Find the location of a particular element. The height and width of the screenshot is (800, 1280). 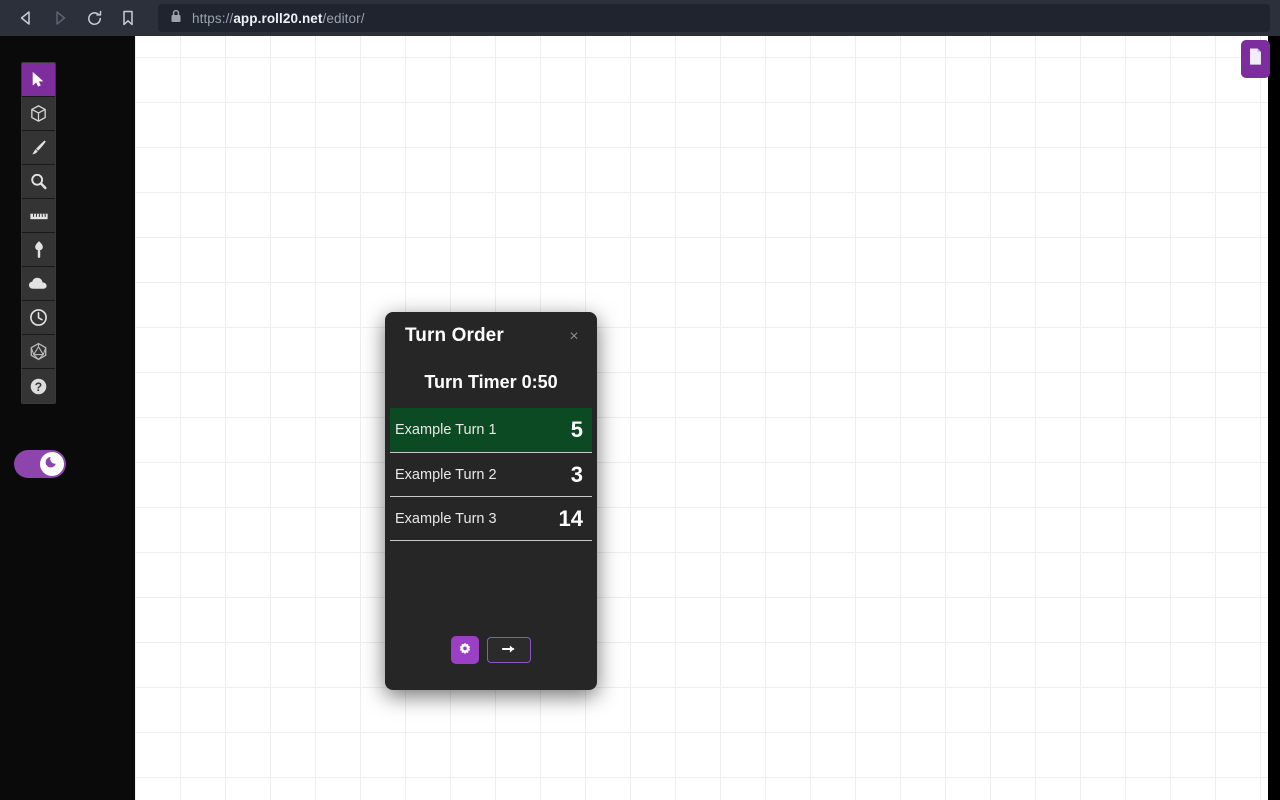

arrow-right-icon is located at coordinates (509, 650).